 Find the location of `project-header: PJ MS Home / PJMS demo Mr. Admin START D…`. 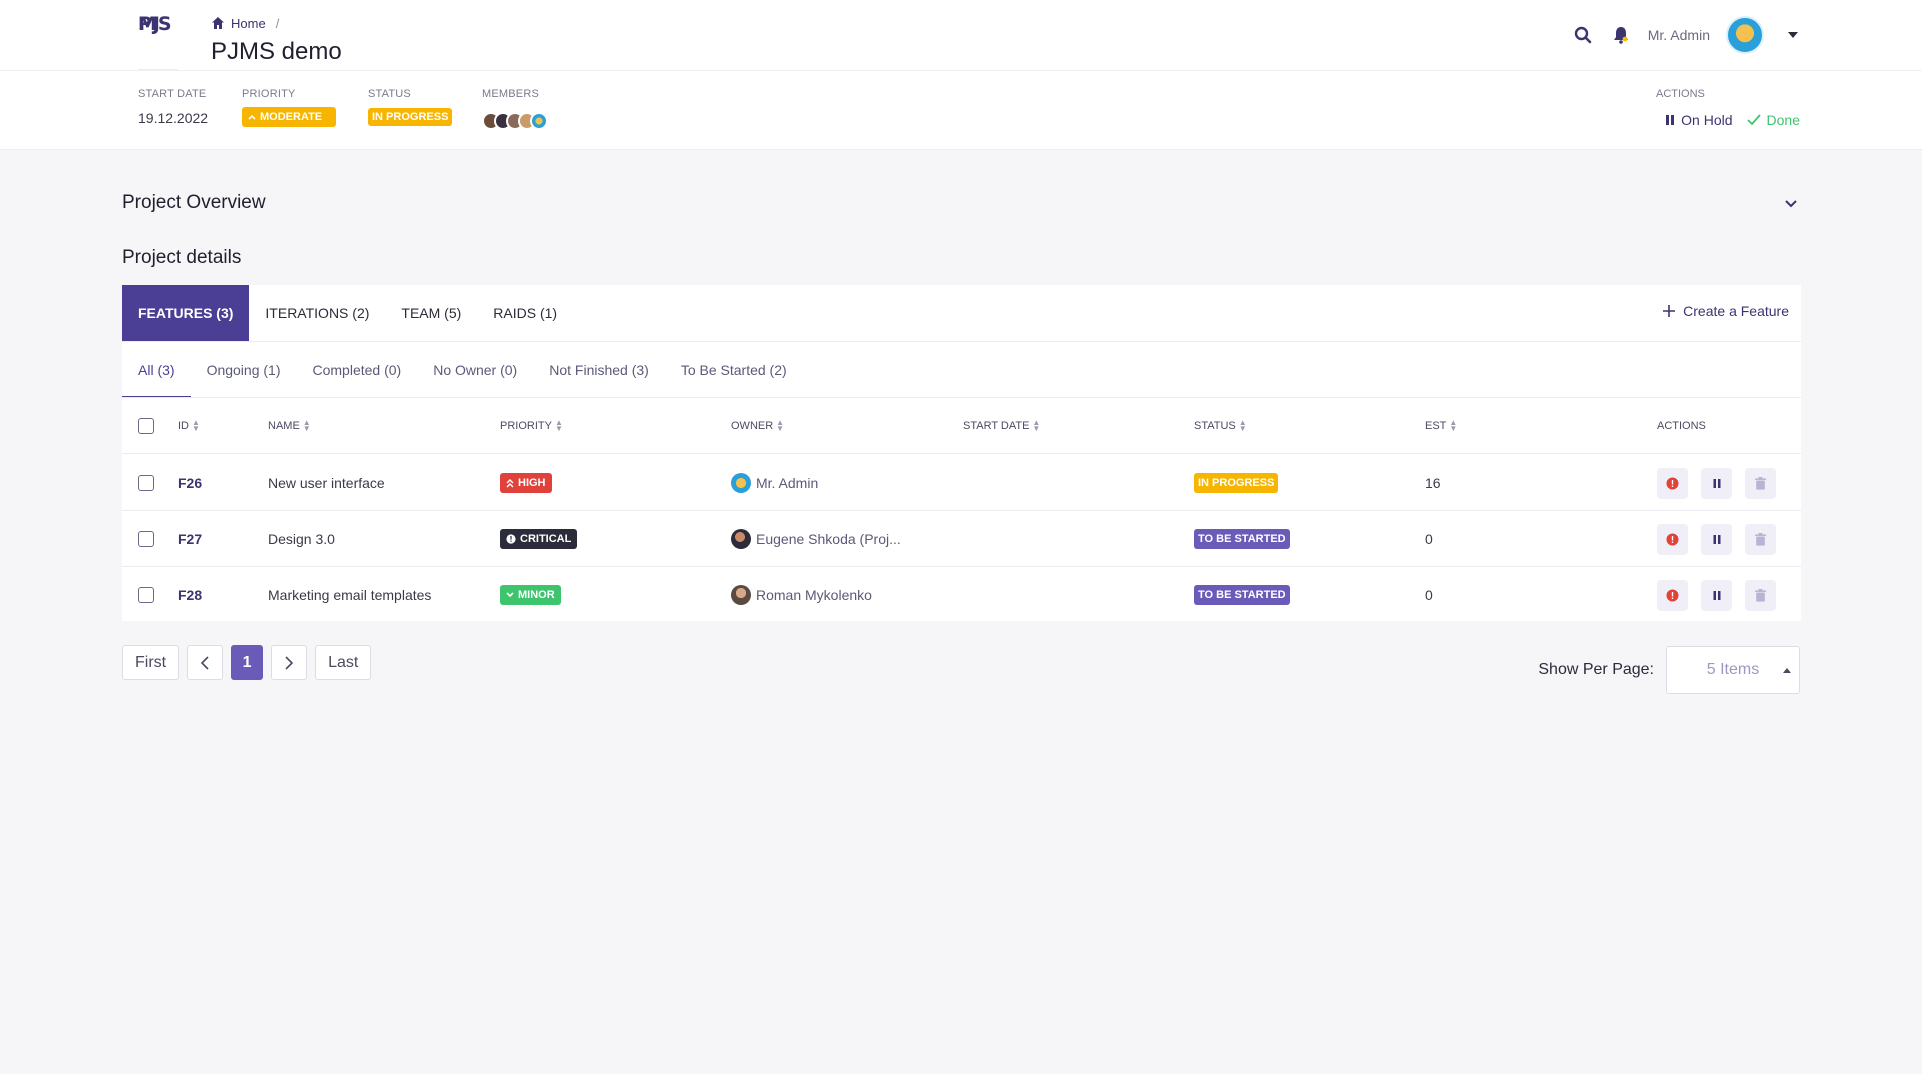

project-header: PJ MS Home / PJMS demo Mr. Admin START D… is located at coordinates (961, 75).